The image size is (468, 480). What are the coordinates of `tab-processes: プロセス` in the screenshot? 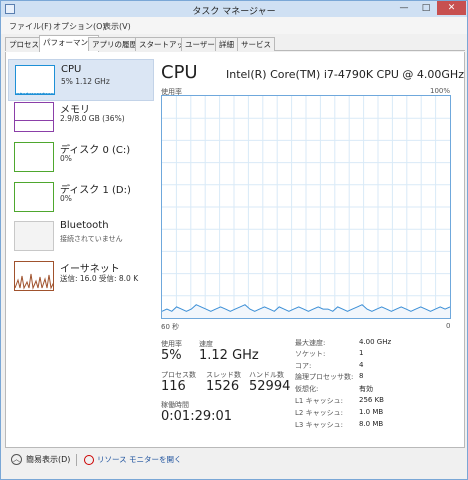 It's located at (24, 44).